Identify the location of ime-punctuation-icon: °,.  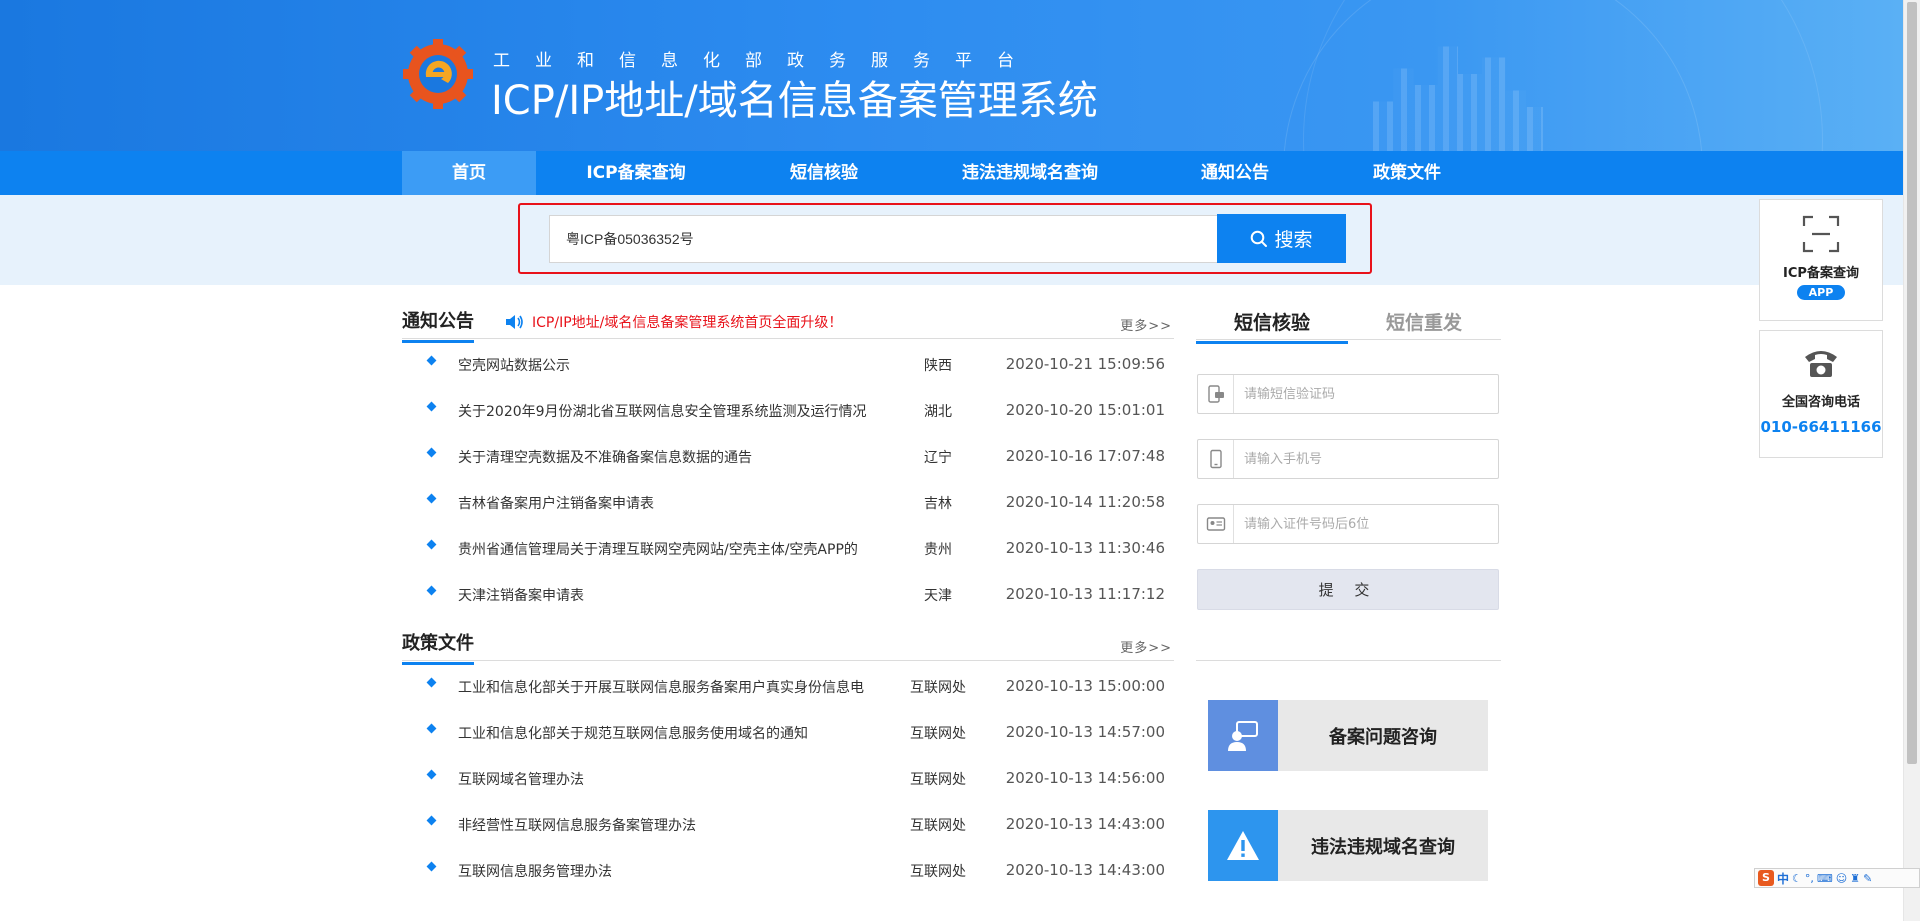
(1809, 878).